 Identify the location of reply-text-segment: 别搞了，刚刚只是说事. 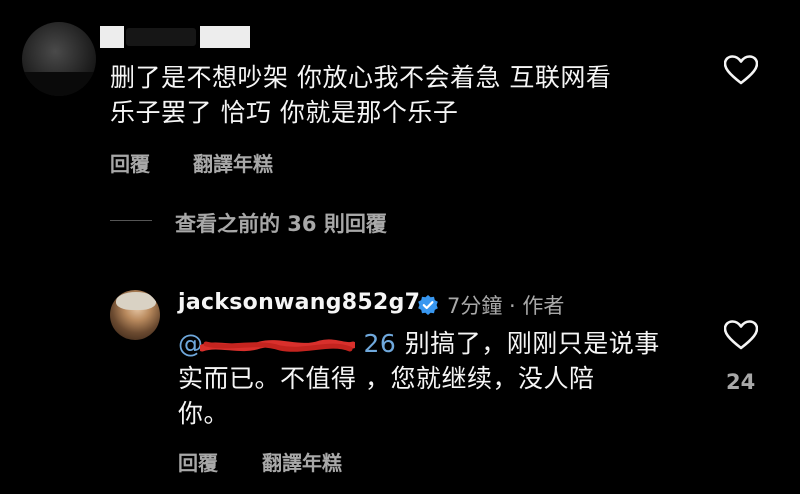
(532, 343).